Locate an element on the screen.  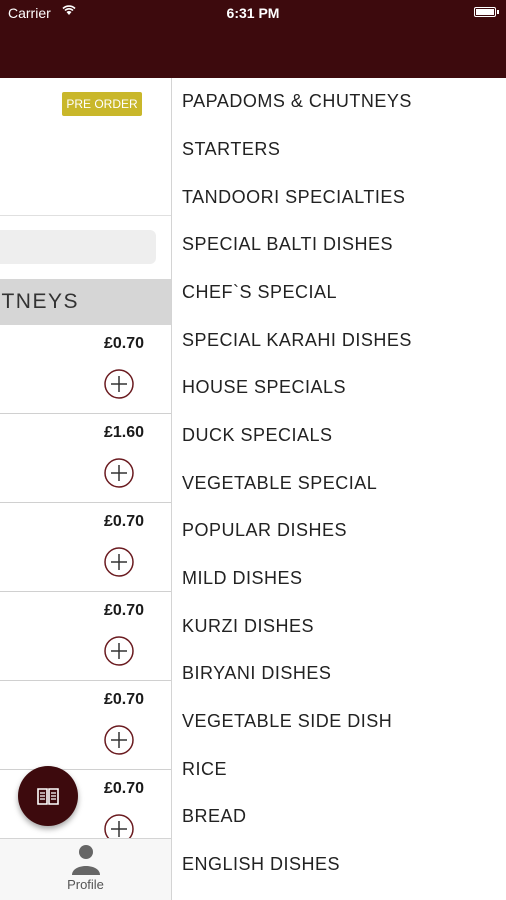
status-bar: Carrier 6:31 PM is located at coordinates (253, 14).